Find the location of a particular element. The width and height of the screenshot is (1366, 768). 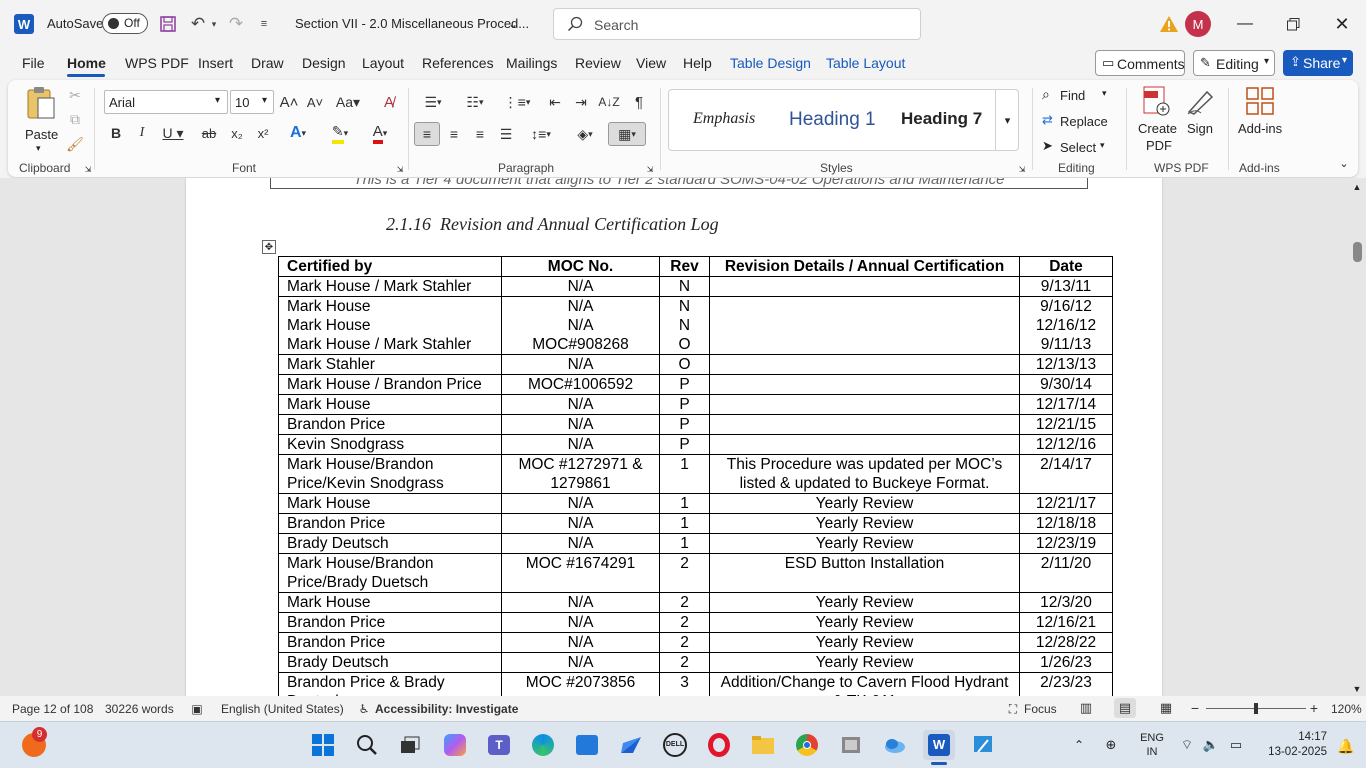

table-row: Brandon Price N/A 2 Yearly Review 12/28/22 is located at coordinates (695, 642).